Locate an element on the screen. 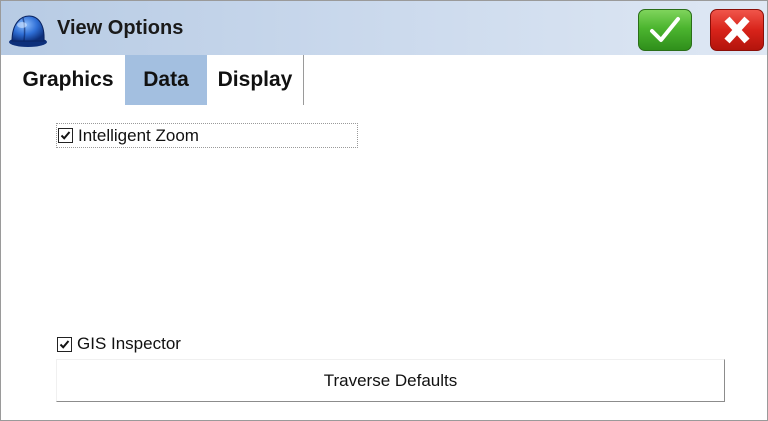 The width and height of the screenshot is (768, 421). tab-bar: Graphics Data Display is located at coordinates (384, 80).